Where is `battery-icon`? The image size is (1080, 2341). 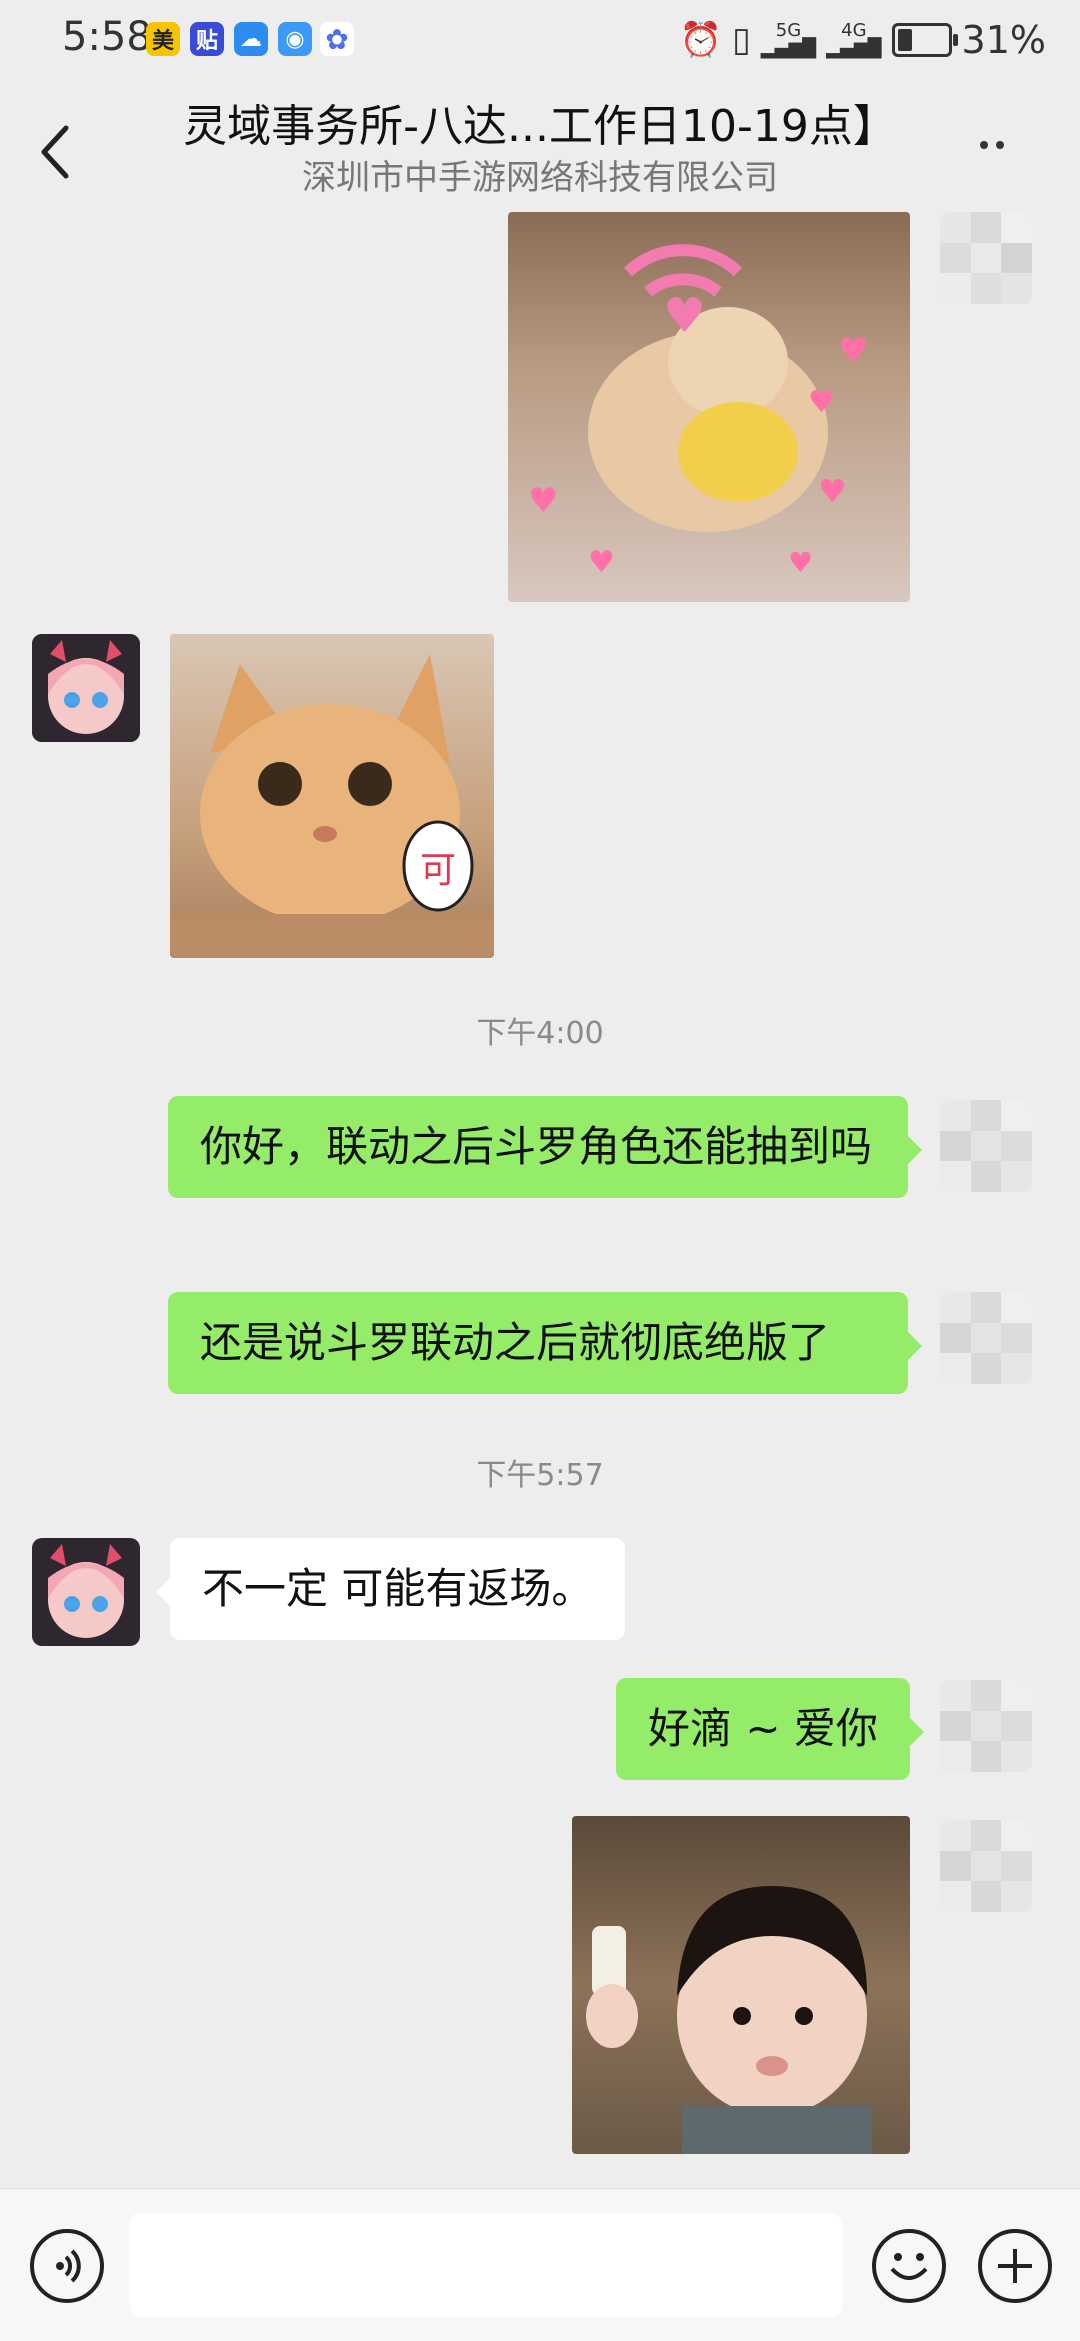 battery-icon is located at coordinates (924, 40).